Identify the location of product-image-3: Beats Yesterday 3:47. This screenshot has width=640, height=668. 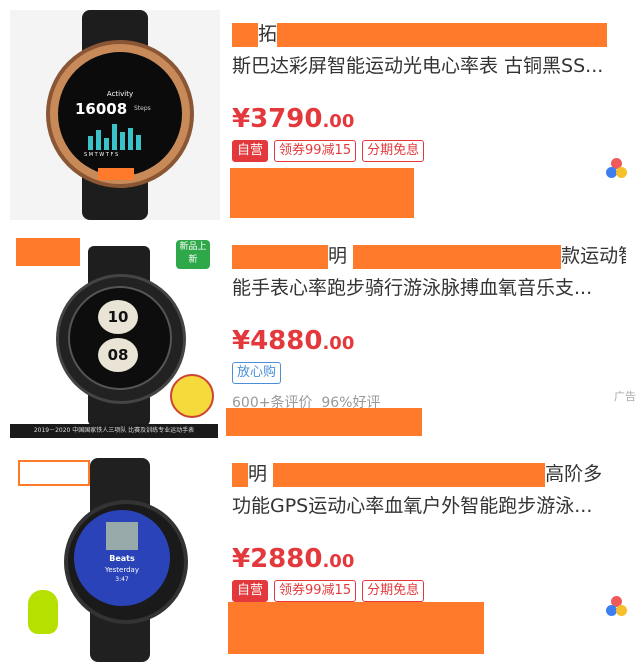
(114, 560).